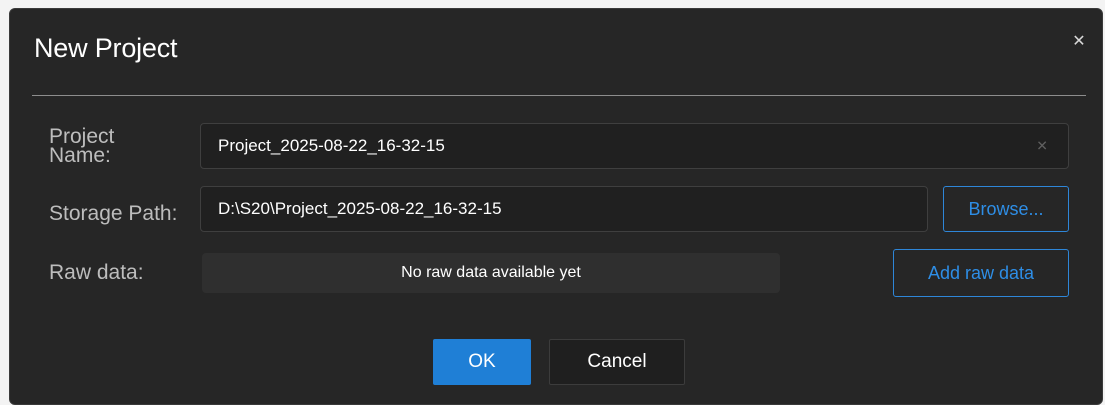 The width and height of the screenshot is (1105, 405). What do you see at coordinates (331, 145) in the screenshot?
I see `project-name-value: Project_2025-08-22_16-32-15` at bounding box center [331, 145].